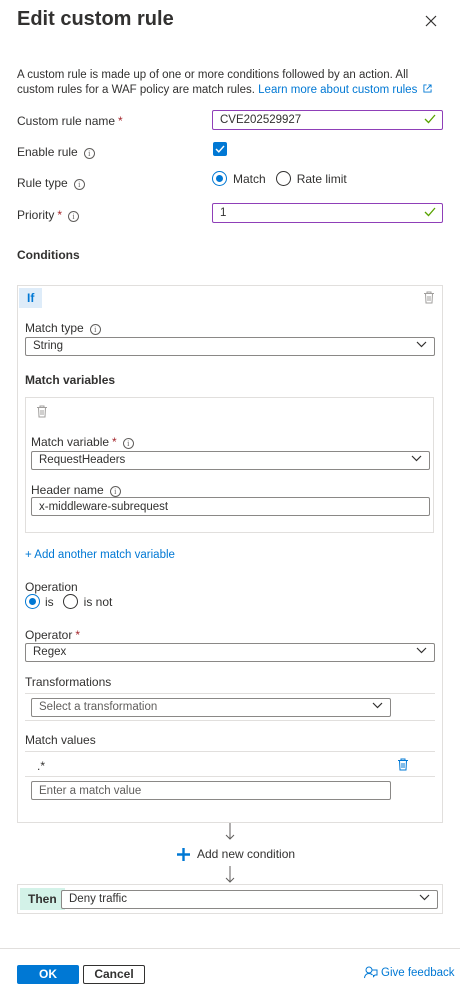 This screenshot has width=460, height=998. I want to click on match-type-label-text: Match type, so click(54, 328).